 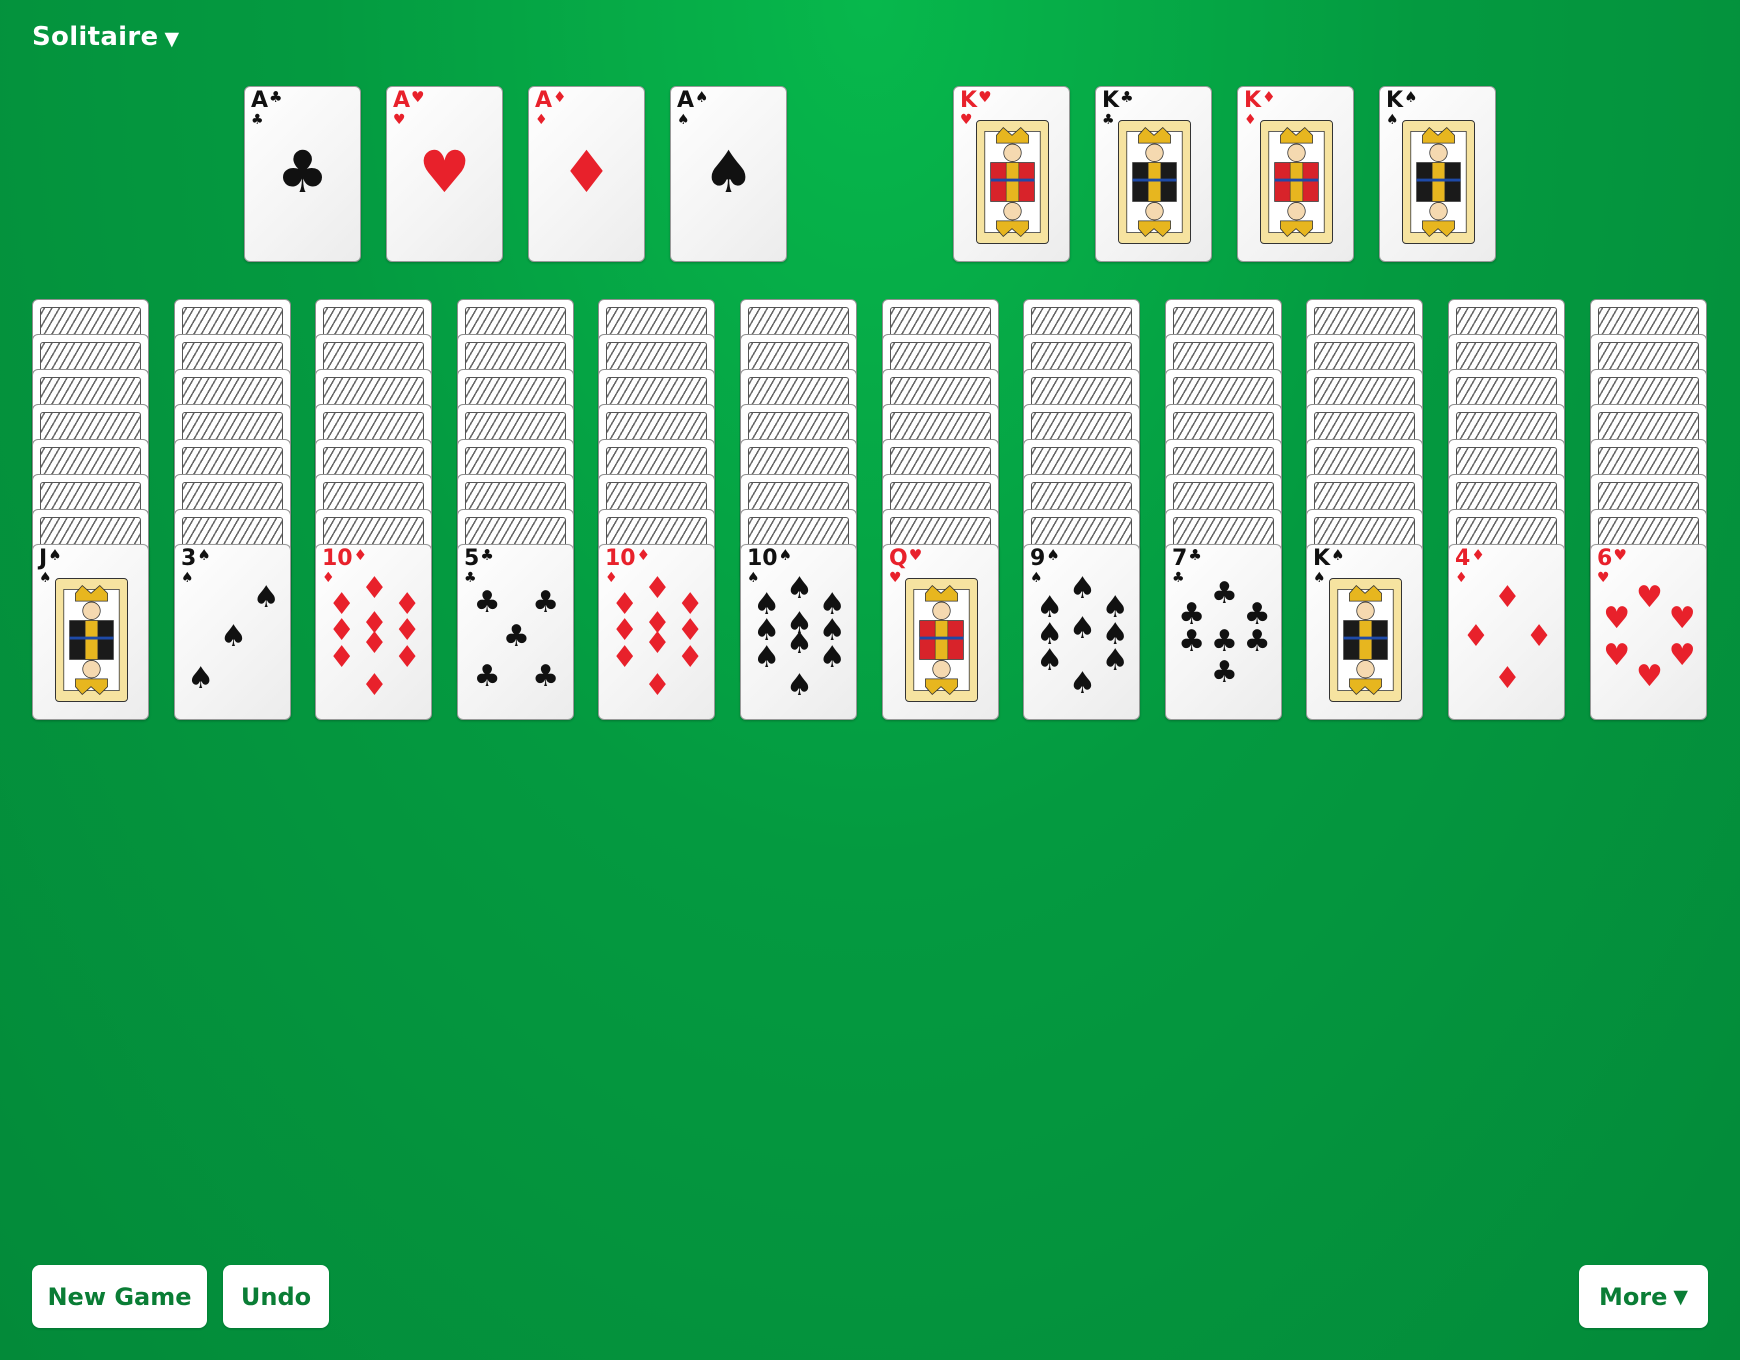 I want to click on new-game-label: New Game, so click(x=119, y=1296).